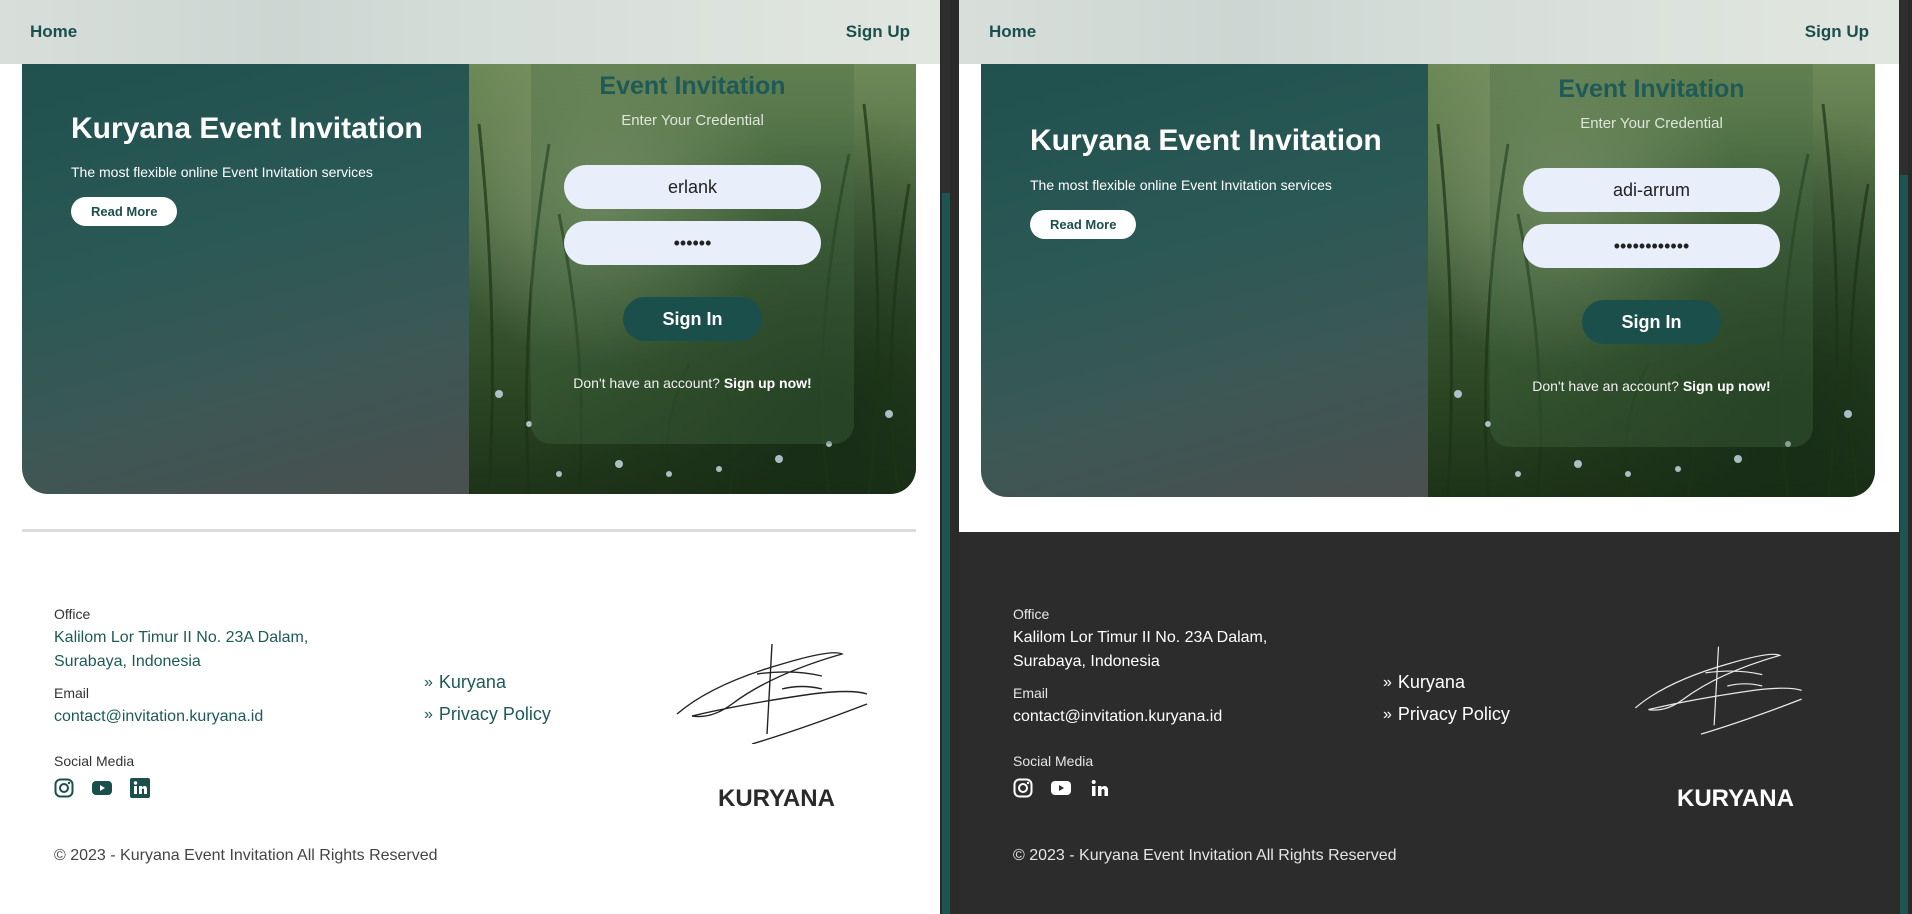  Describe the element at coordinates (1904, 544) in the screenshot. I see `right-scrollbar-thumb` at that location.